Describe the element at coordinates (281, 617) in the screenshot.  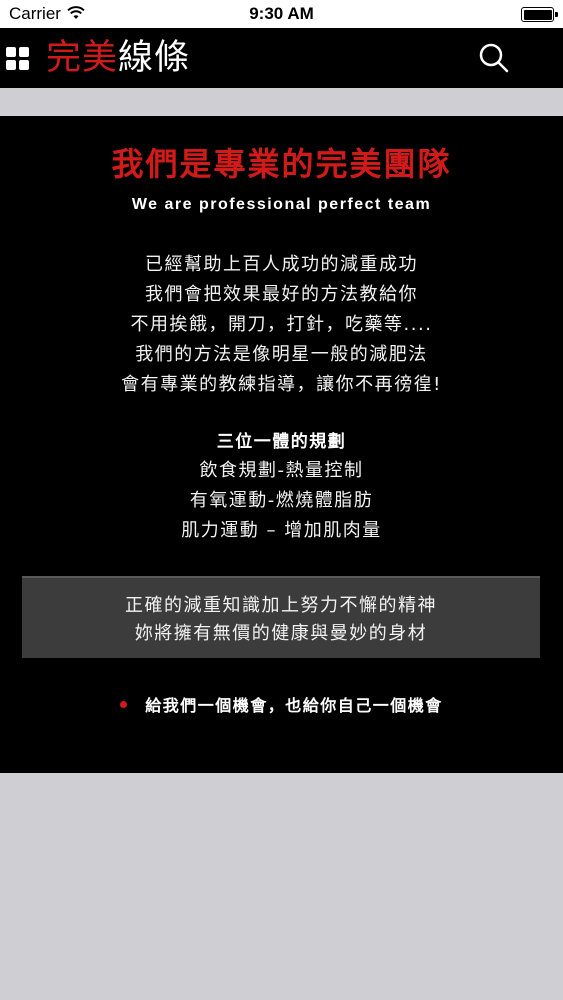
I see `quote-box: 正確的減重知識加上努力不懈的精神 妳將擁有無價的健康與曼妙的身材` at that location.